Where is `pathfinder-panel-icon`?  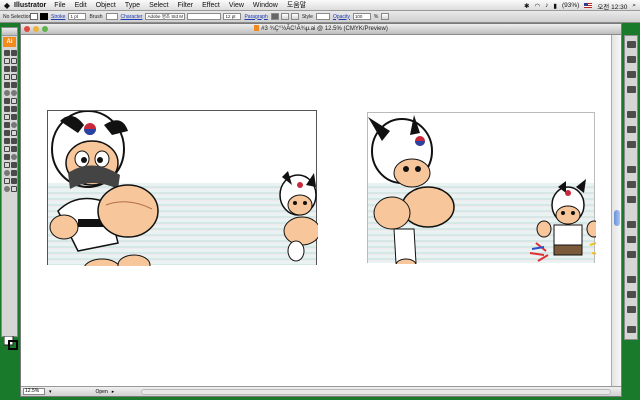 pathfinder-panel-icon is located at coordinates (631, 309).